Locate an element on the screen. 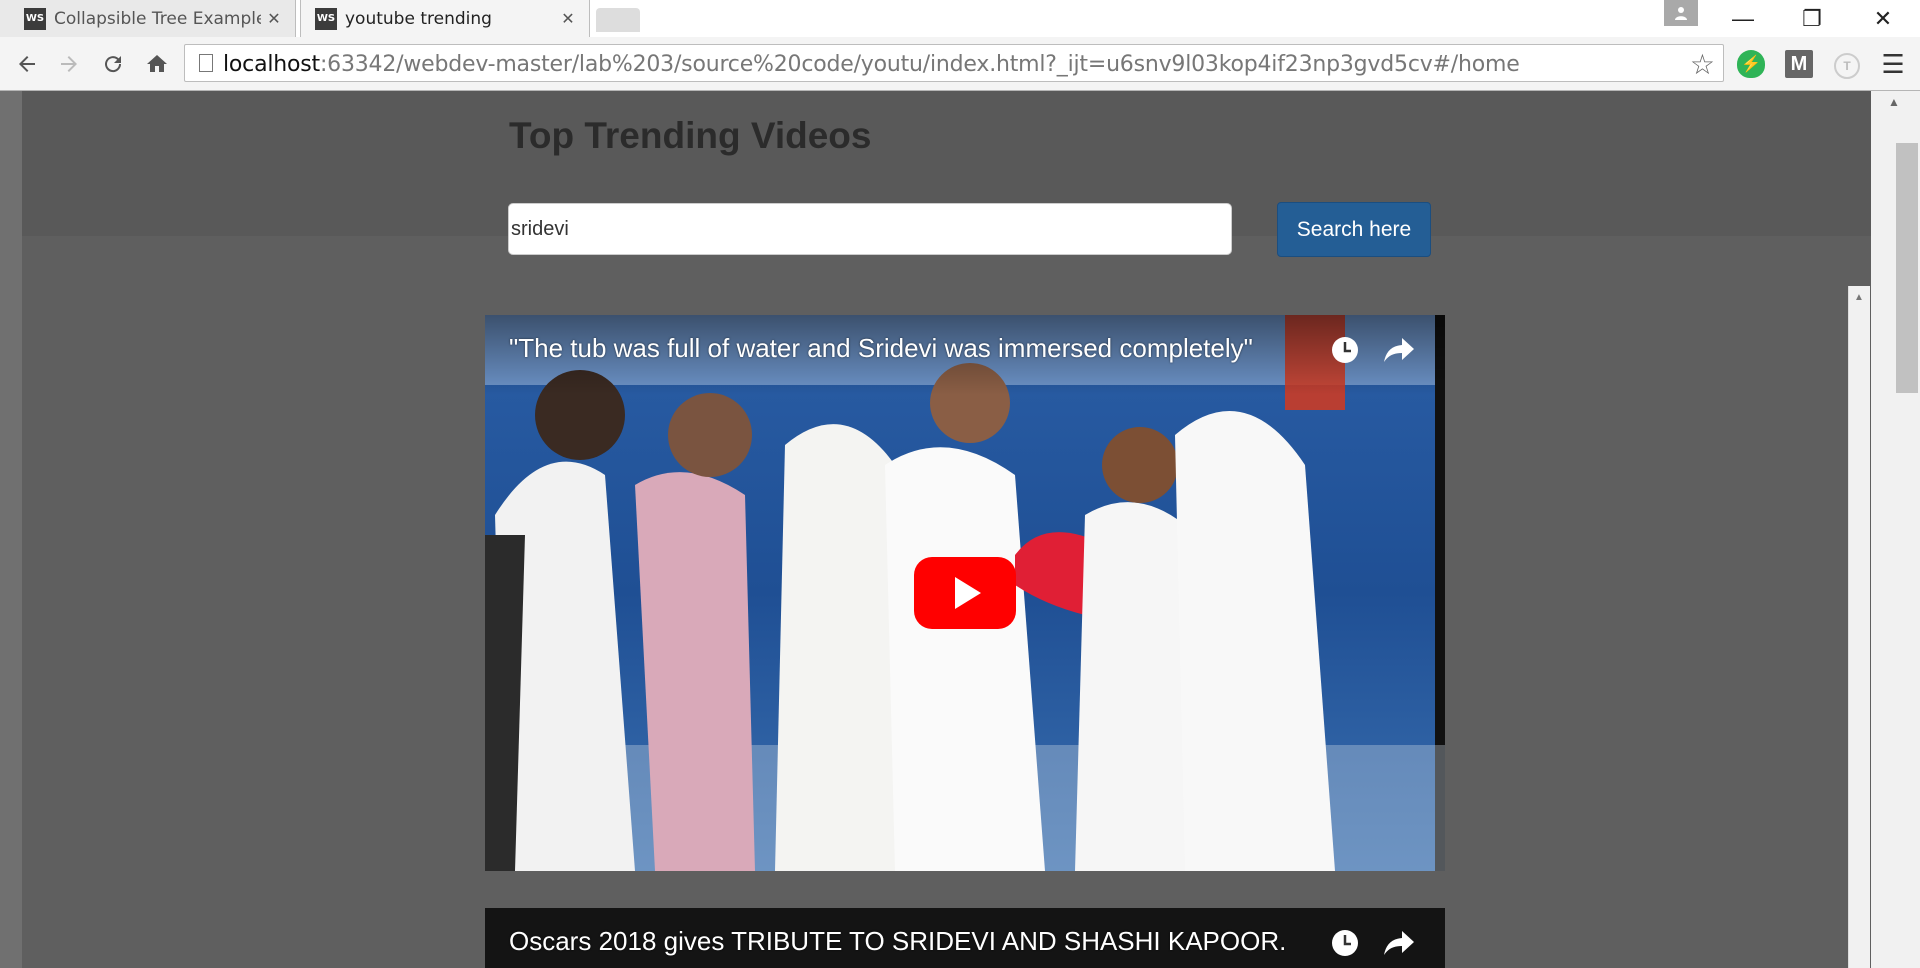  forward-arrow-icon is located at coordinates (69, 64).